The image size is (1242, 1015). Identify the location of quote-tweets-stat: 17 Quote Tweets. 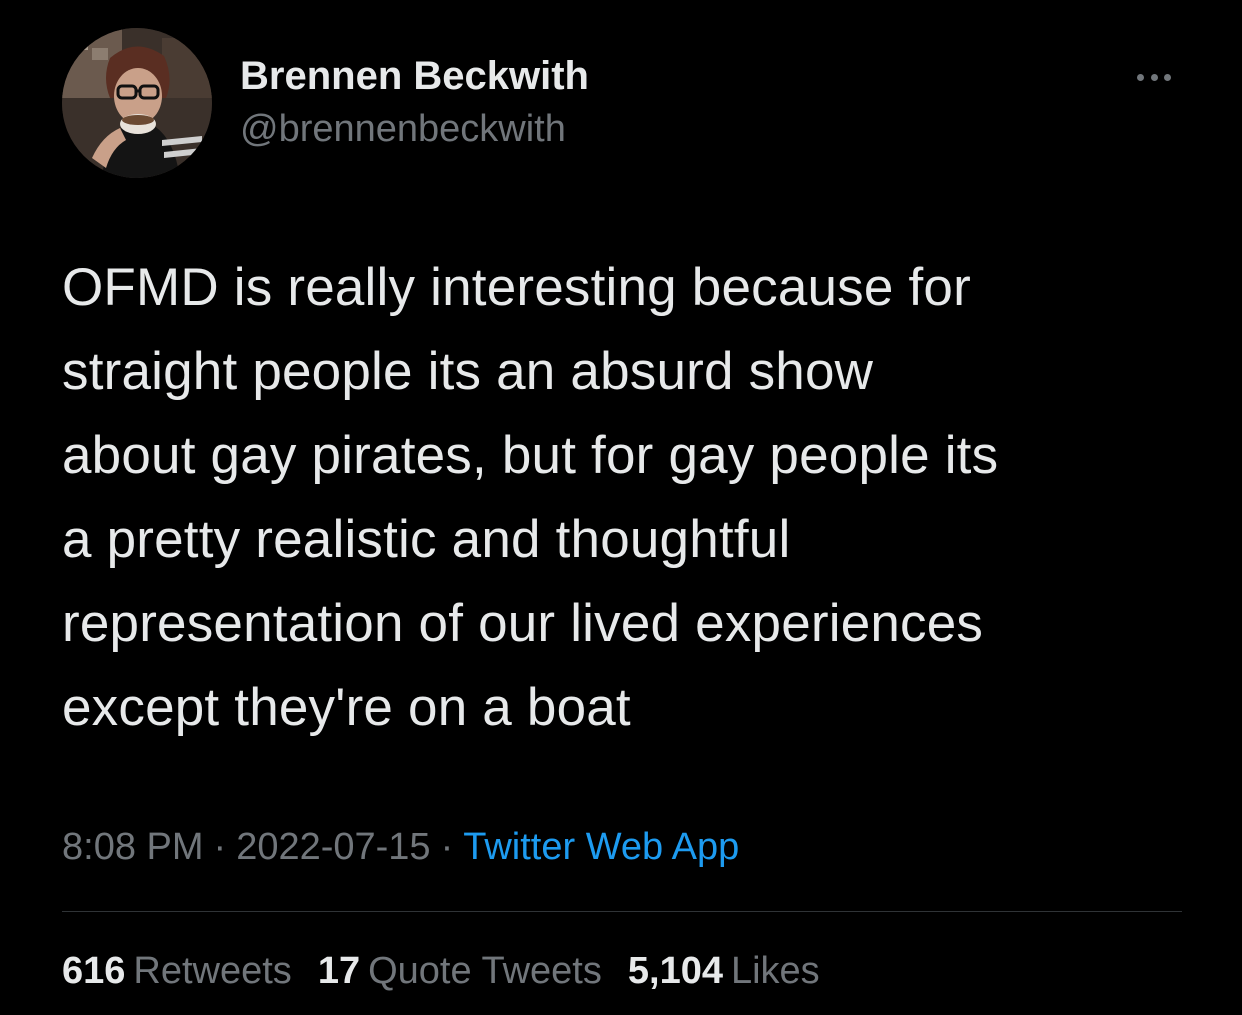
(460, 971).